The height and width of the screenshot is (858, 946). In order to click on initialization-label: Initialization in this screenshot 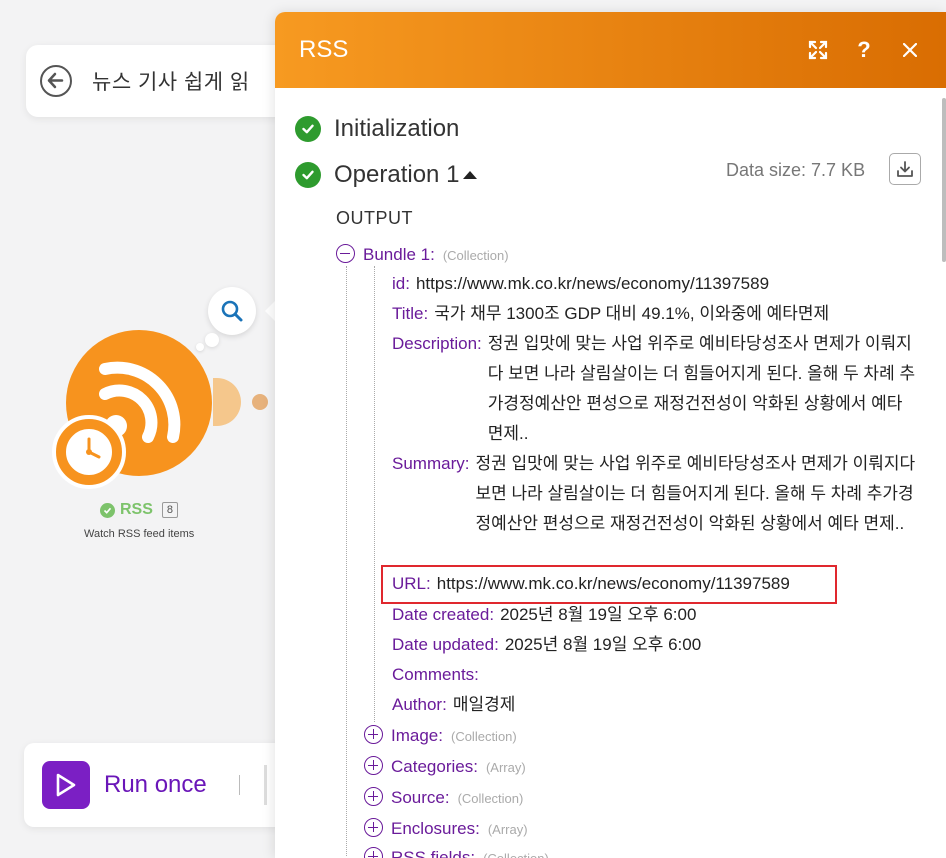, I will do `click(397, 128)`.